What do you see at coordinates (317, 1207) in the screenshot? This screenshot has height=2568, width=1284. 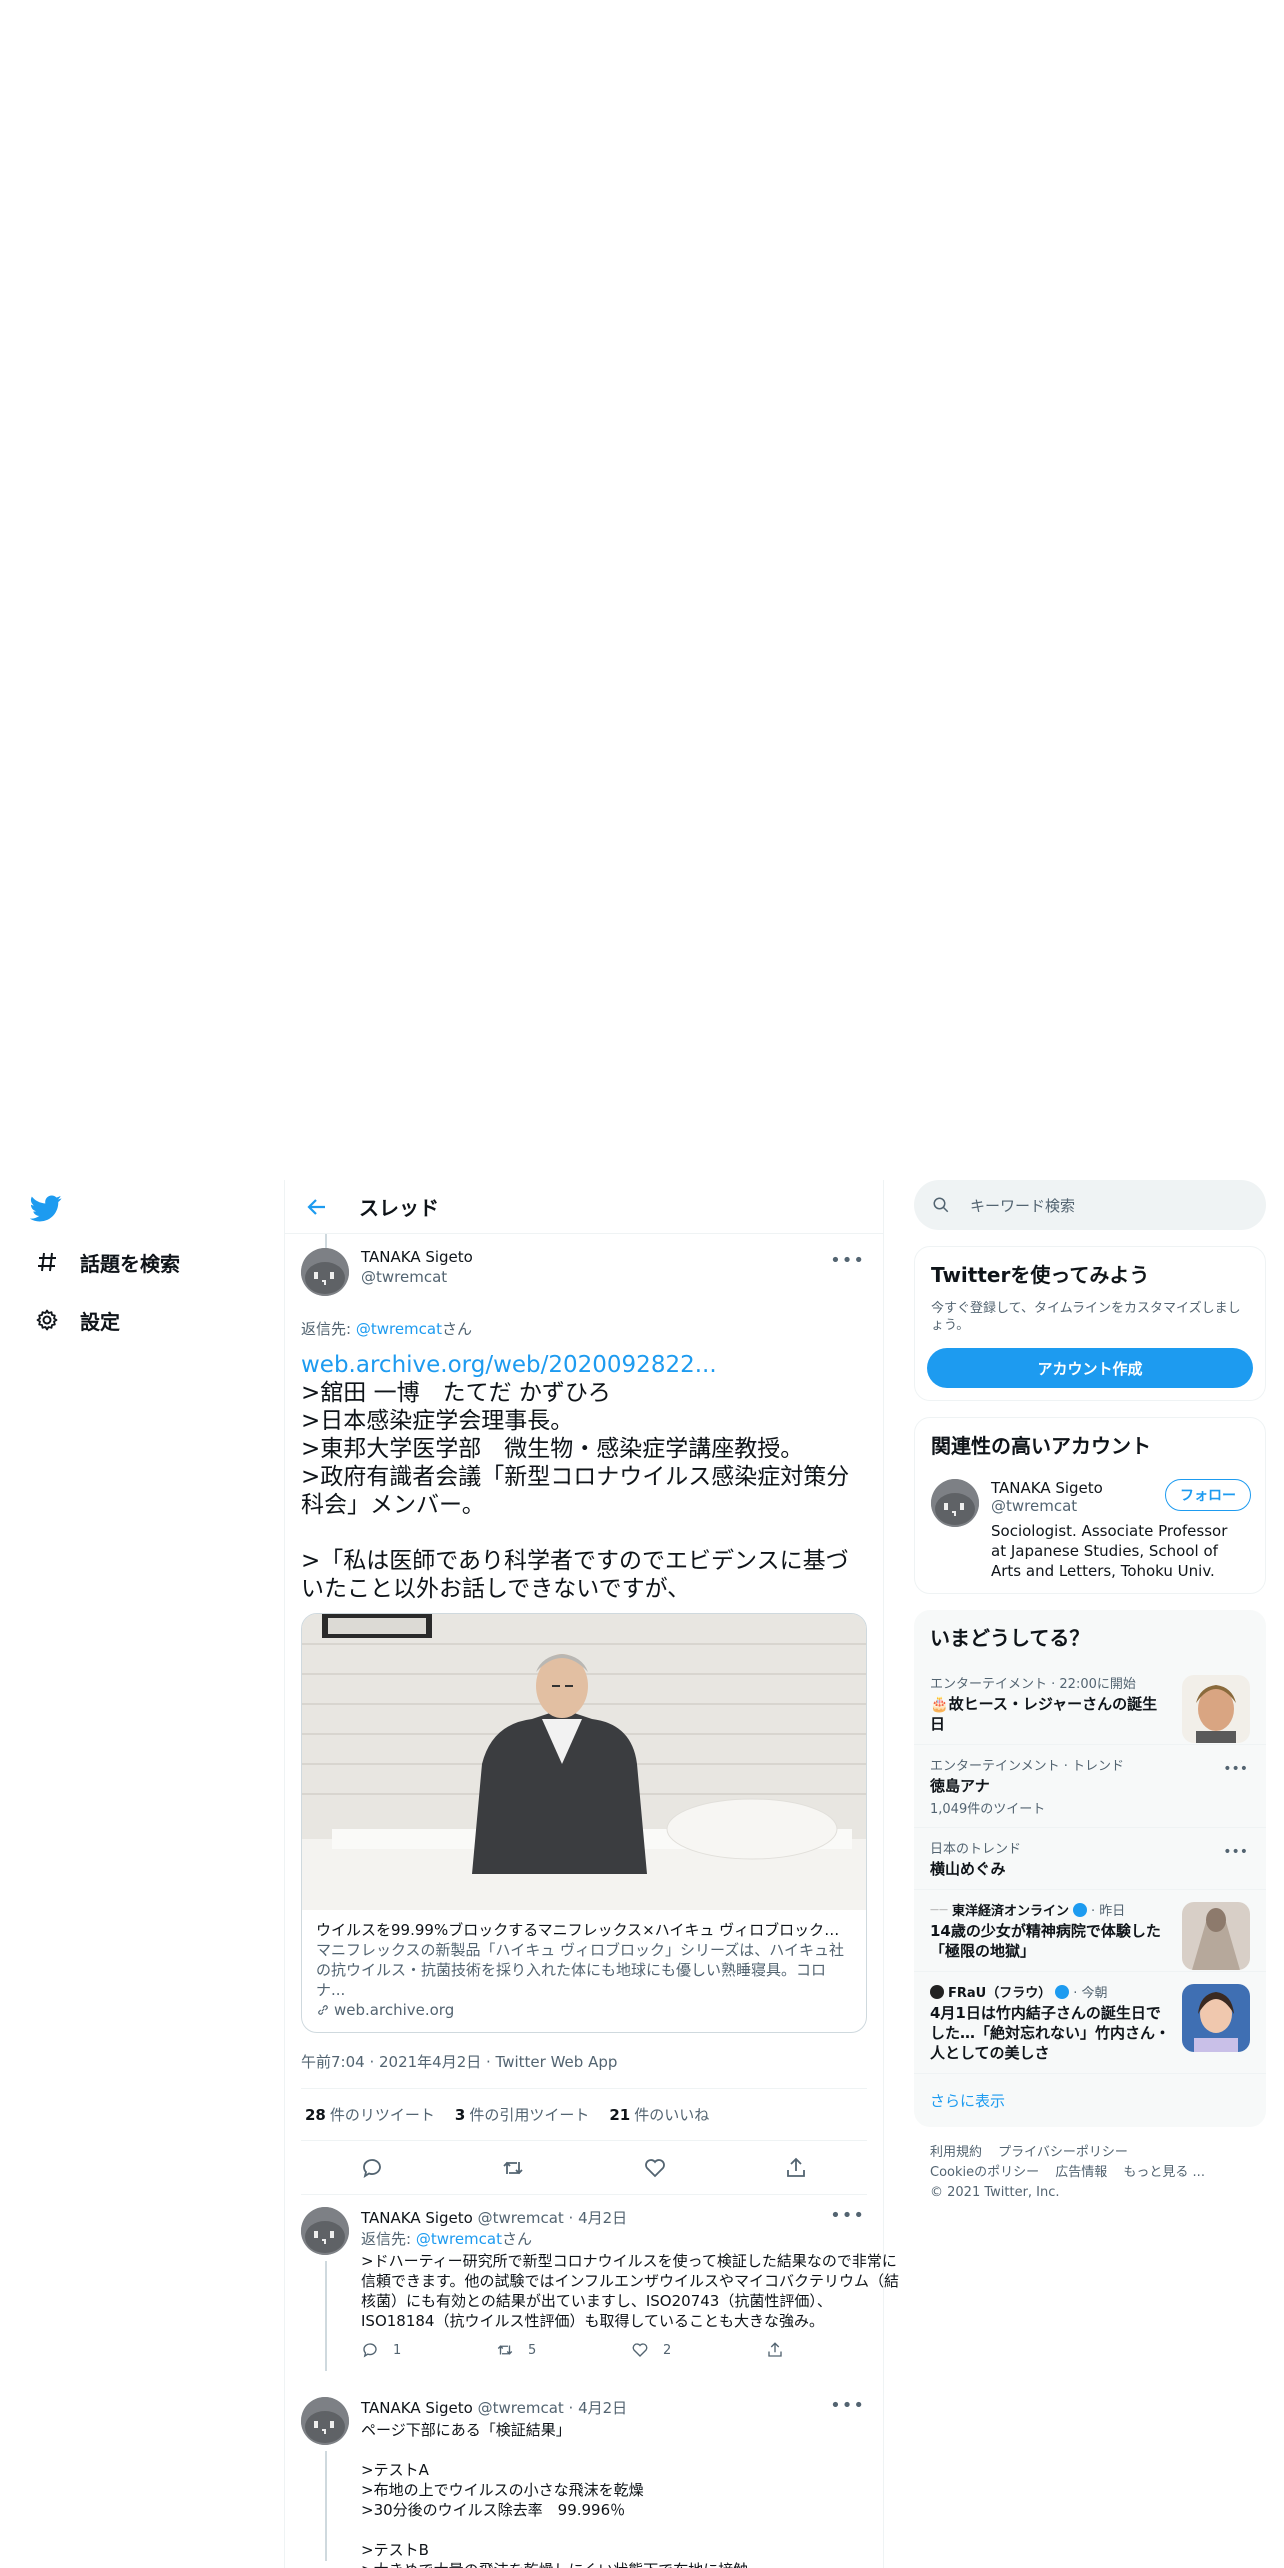 I see `back-arrow-icon` at bounding box center [317, 1207].